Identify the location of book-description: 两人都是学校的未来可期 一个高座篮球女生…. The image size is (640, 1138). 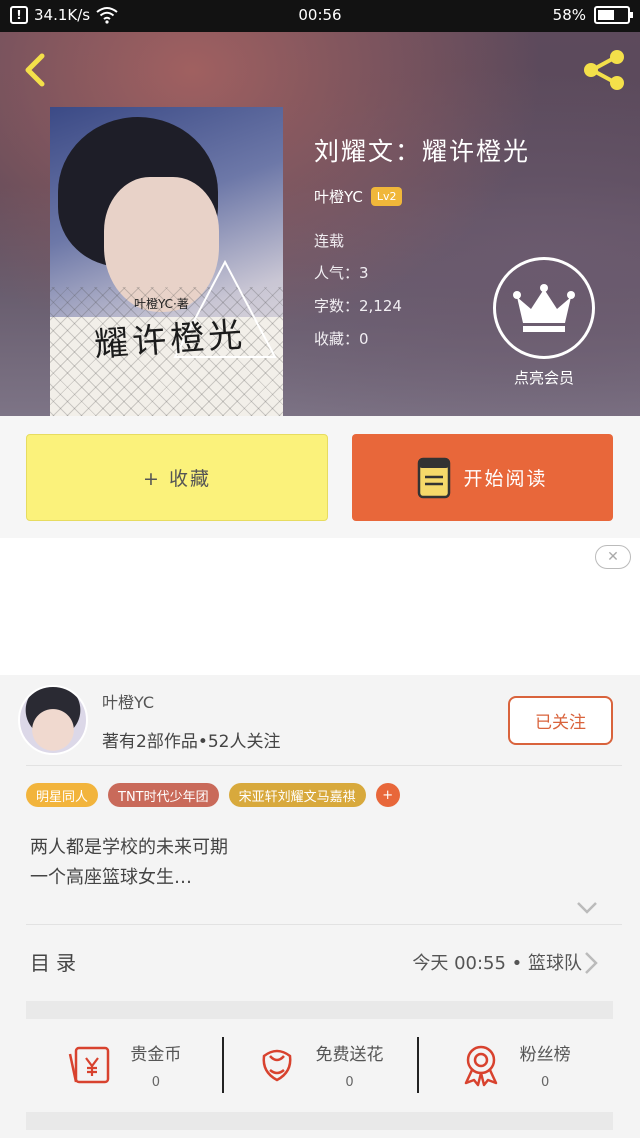
(129, 863).